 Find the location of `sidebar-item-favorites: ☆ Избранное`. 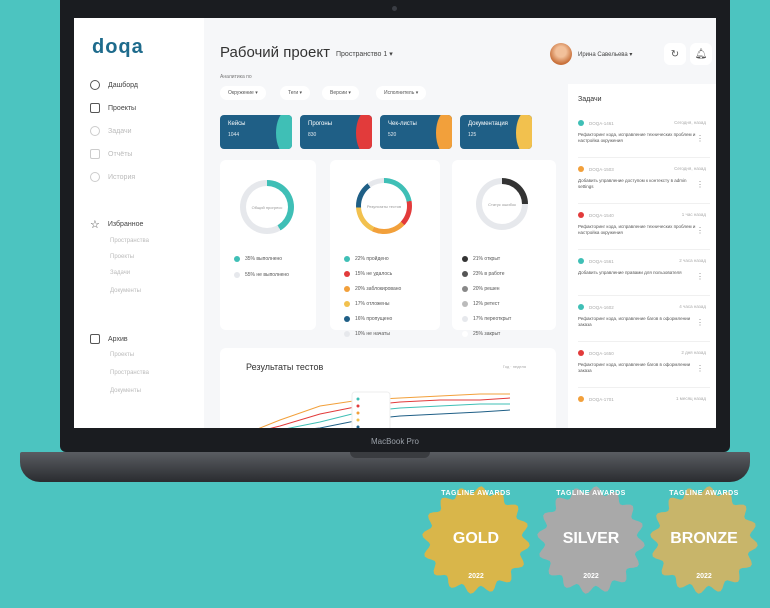

sidebar-item-favorites: ☆ Избранное is located at coordinates (116, 224).